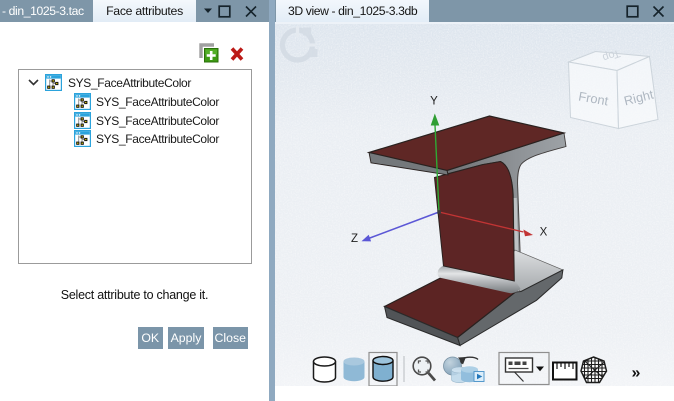 This screenshot has width=674, height=401. I want to click on svg-text: Z, so click(353, 239).